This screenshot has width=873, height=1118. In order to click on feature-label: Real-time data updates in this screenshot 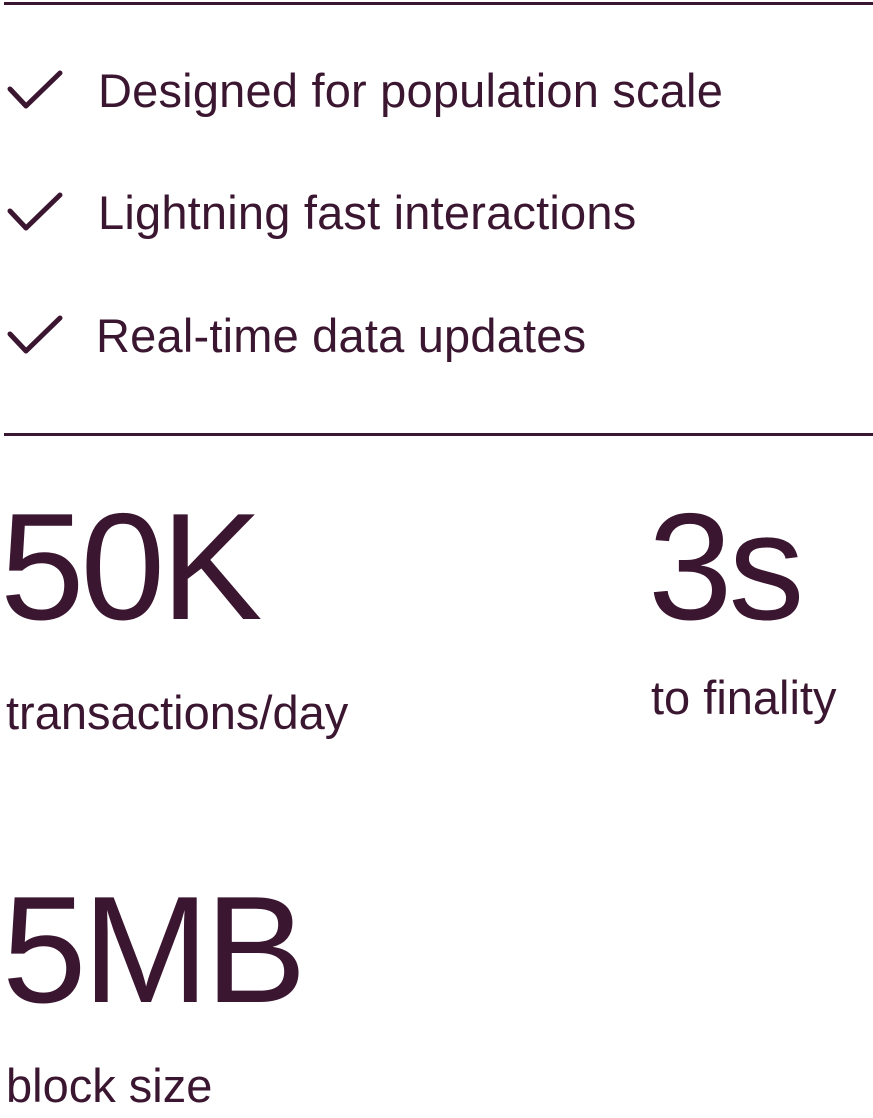, I will do `click(341, 335)`.